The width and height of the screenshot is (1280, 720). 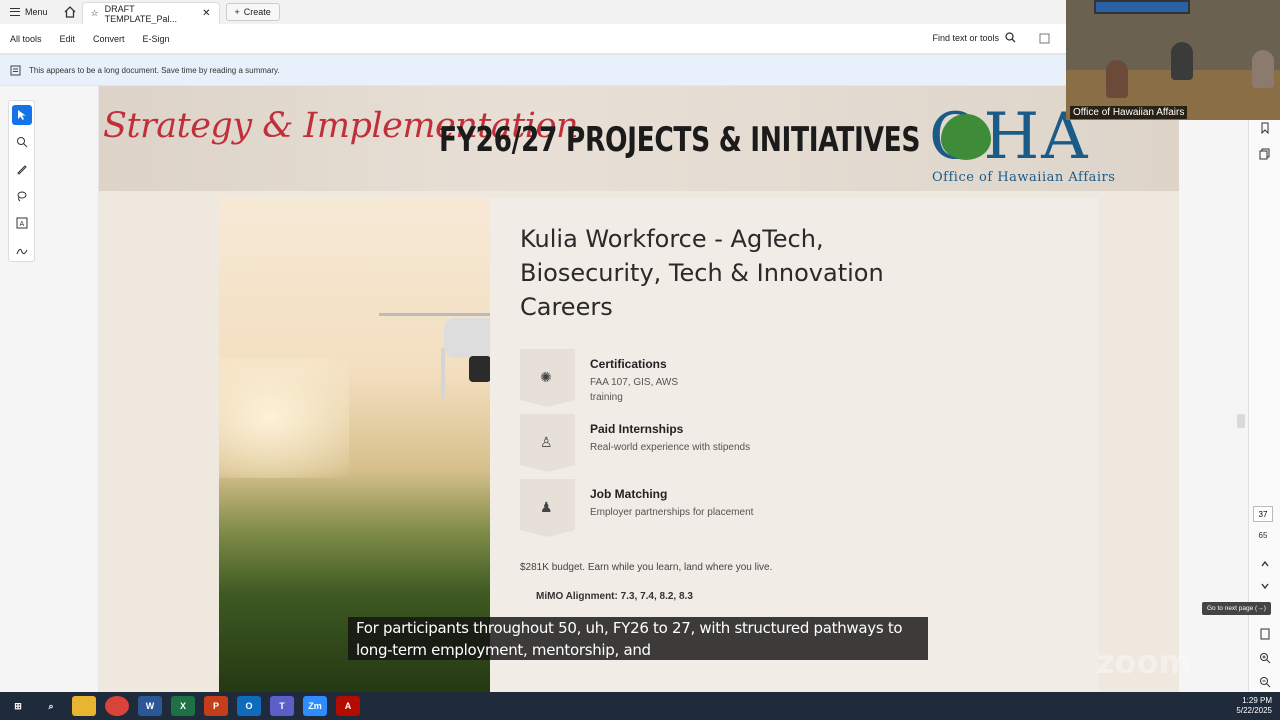 What do you see at coordinates (1129, 112) in the screenshot?
I see `video-label: Office of Hawaiian Affairs` at bounding box center [1129, 112].